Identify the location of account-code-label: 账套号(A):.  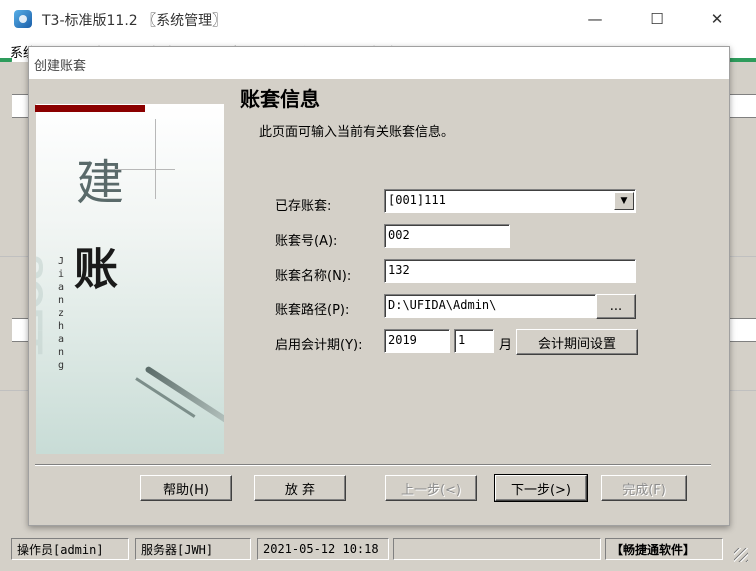
(306, 241).